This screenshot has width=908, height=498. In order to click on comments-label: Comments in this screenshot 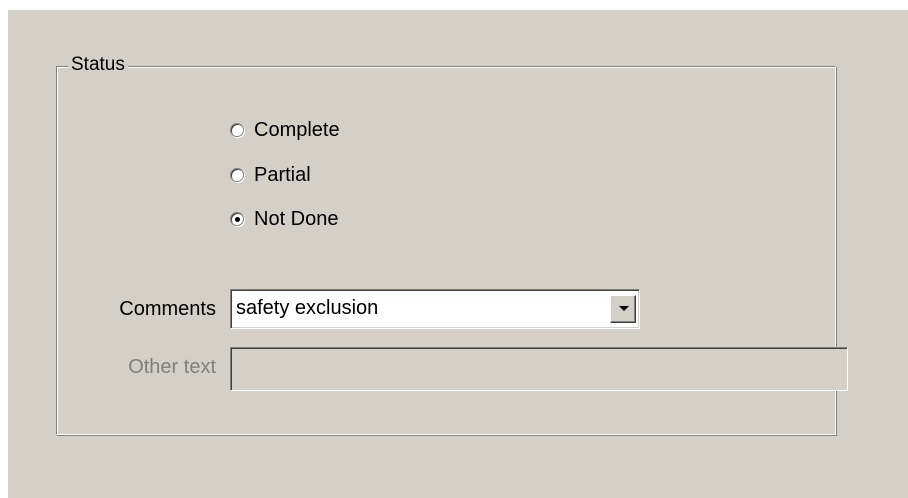, I will do `click(167, 309)`.